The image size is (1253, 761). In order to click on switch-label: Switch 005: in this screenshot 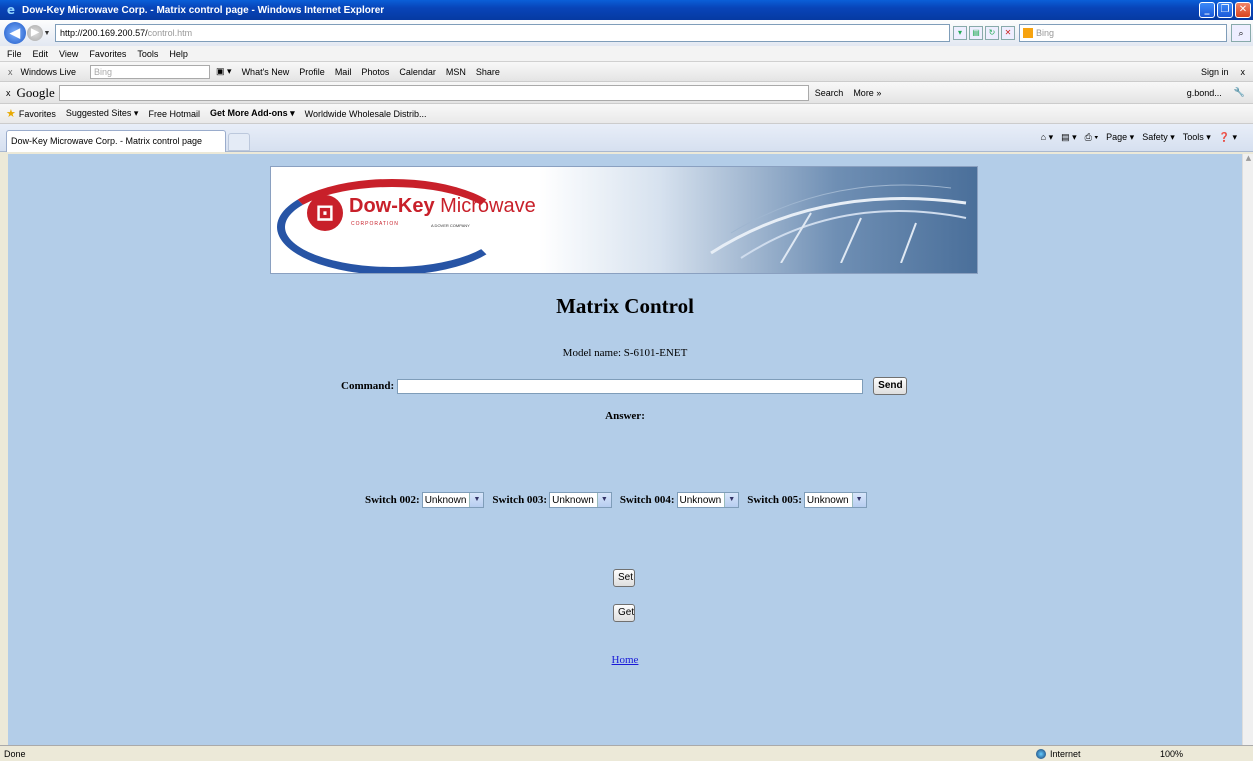, I will do `click(774, 500)`.